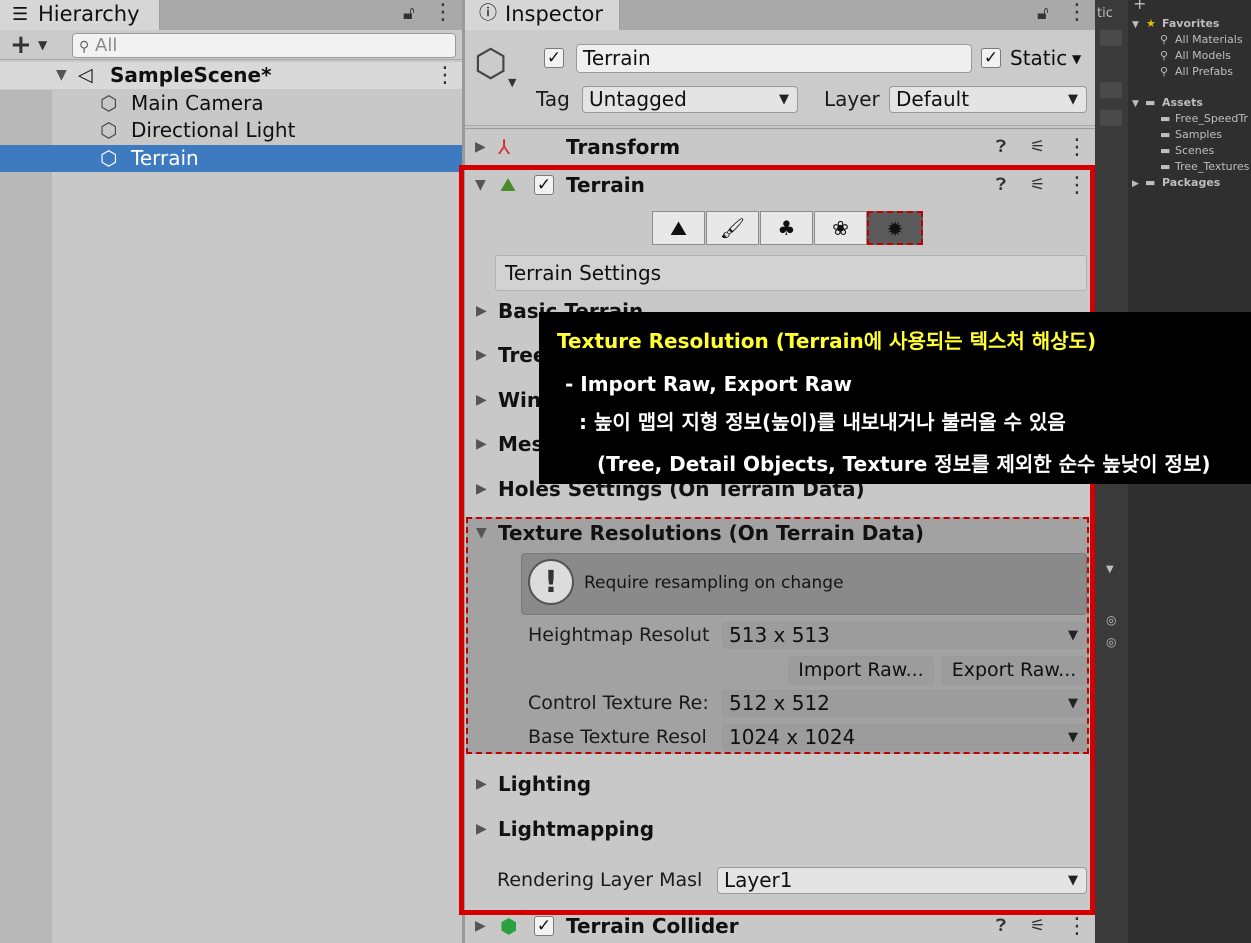 This screenshot has width=1251, height=943. Describe the element at coordinates (1190, 24) in the screenshot. I see `favorites-label: Favorites` at that location.